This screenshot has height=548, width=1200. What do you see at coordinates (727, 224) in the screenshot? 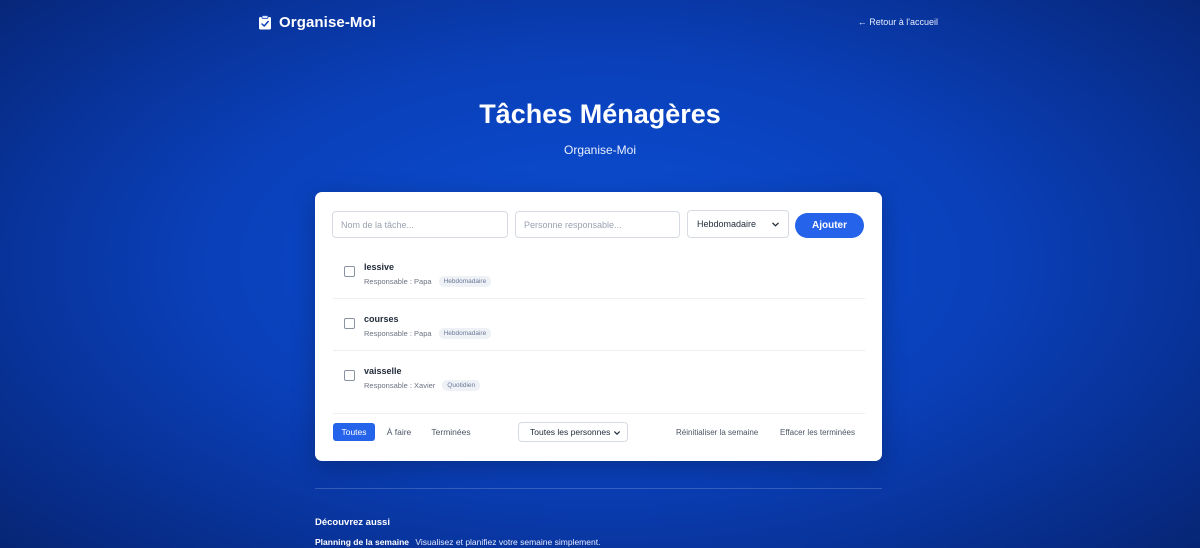
I see `frequency-selected-value: Hebdomadaire` at bounding box center [727, 224].